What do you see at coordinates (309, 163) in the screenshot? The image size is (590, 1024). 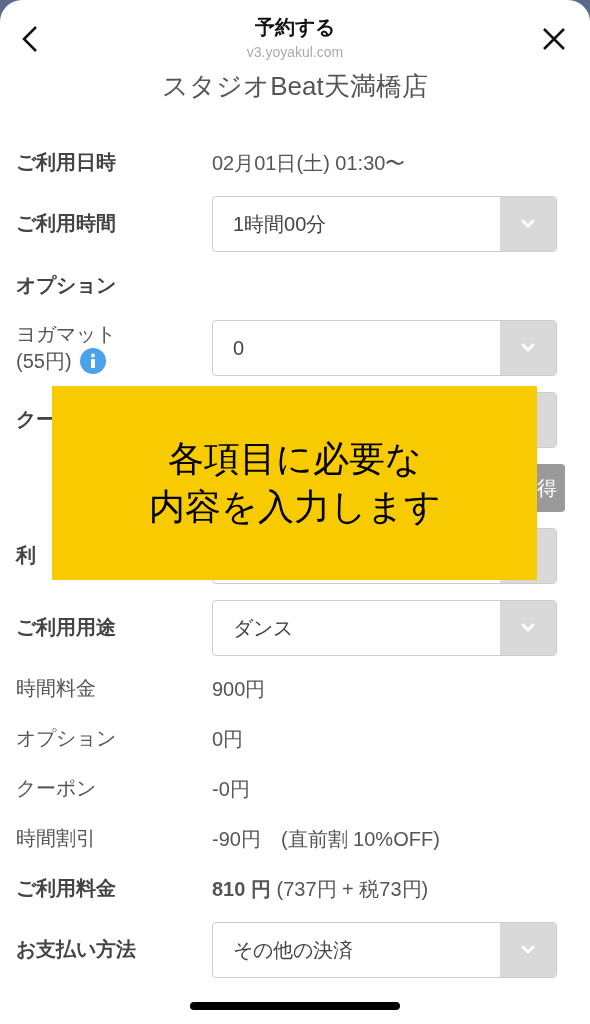 I see `value-text: 02月01日(土) 01:30〜` at bounding box center [309, 163].